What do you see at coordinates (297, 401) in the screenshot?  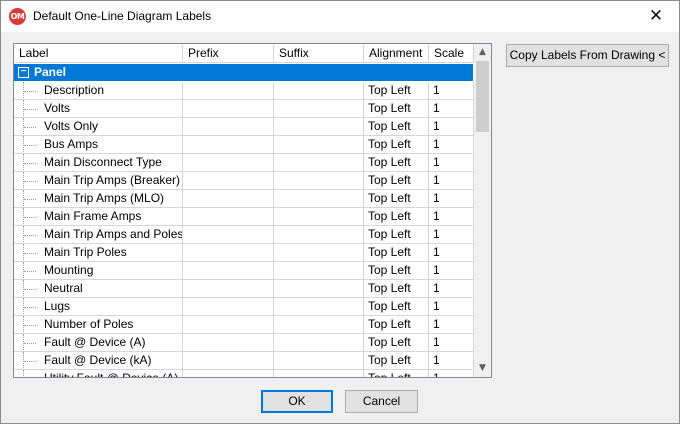 I see `ok-button: OK` at bounding box center [297, 401].